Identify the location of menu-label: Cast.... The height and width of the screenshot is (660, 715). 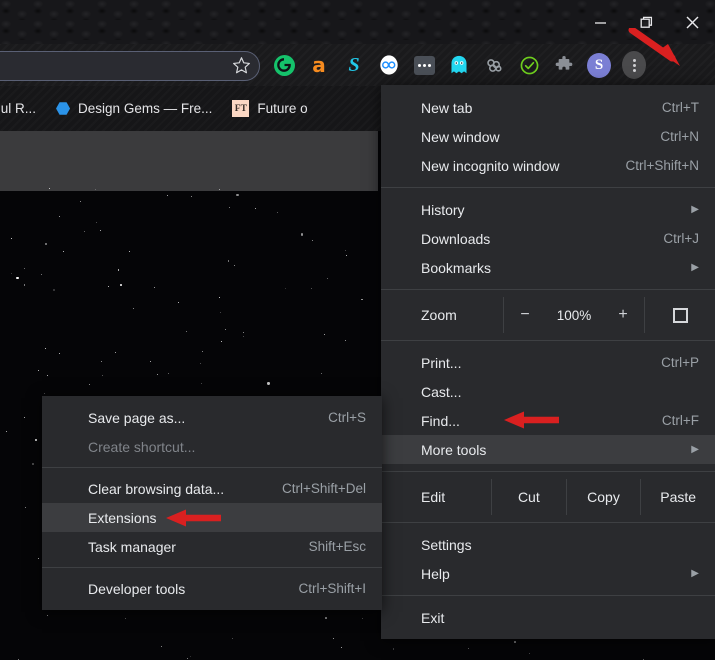
(441, 391).